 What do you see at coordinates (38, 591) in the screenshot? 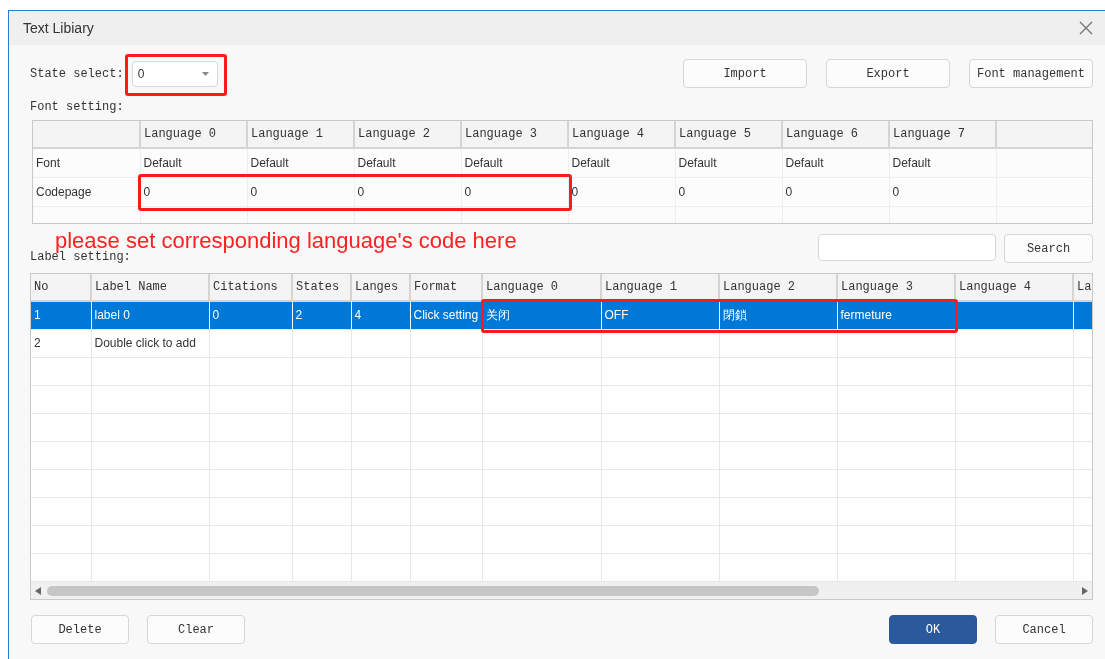
I see `scroll-left-icon` at bounding box center [38, 591].